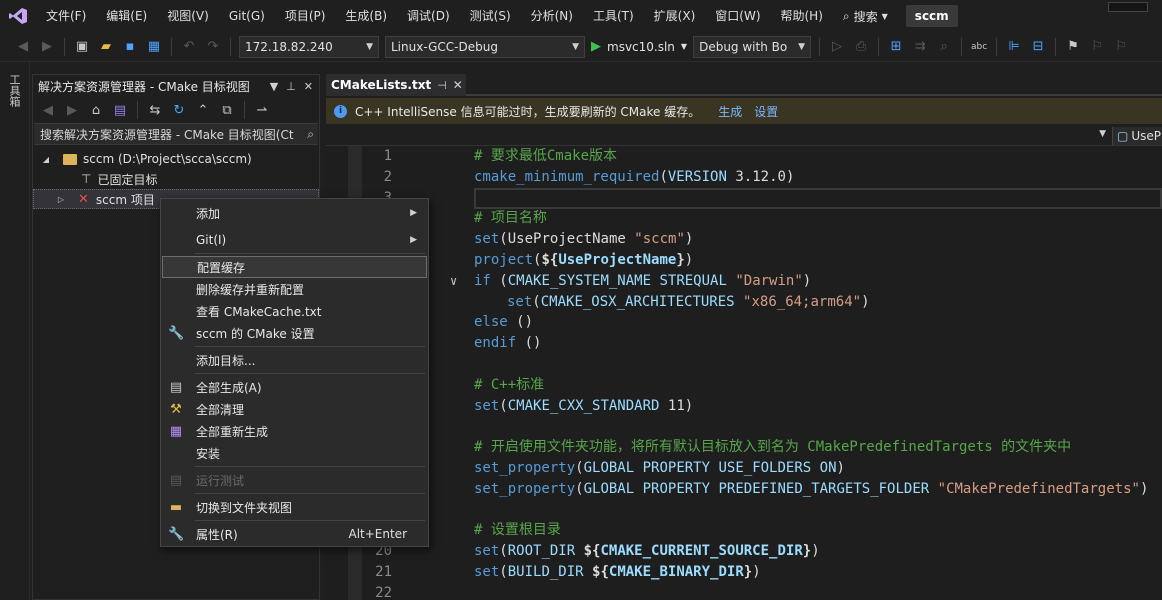 The image size is (1162, 600). What do you see at coordinates (396, 85) in the screenshot?
I see `tab-cmakelists: CMakeLists.txt ⊣ ✕` at bounding box center [396, 85].